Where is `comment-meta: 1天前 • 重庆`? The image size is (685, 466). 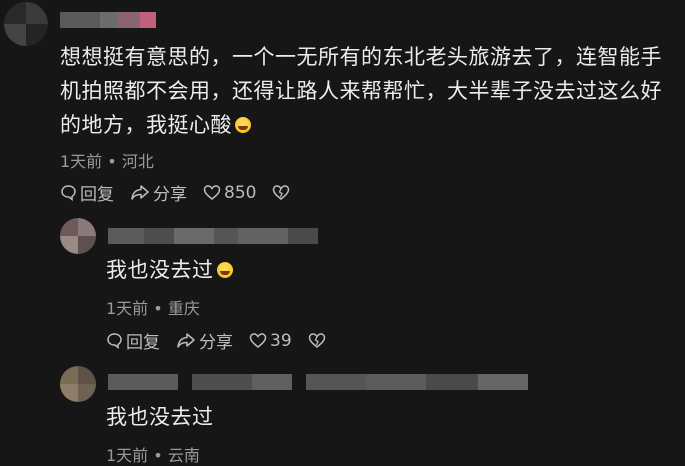
comment-meta: 1天前 • 重庆 is located at coordinates (153, 307).